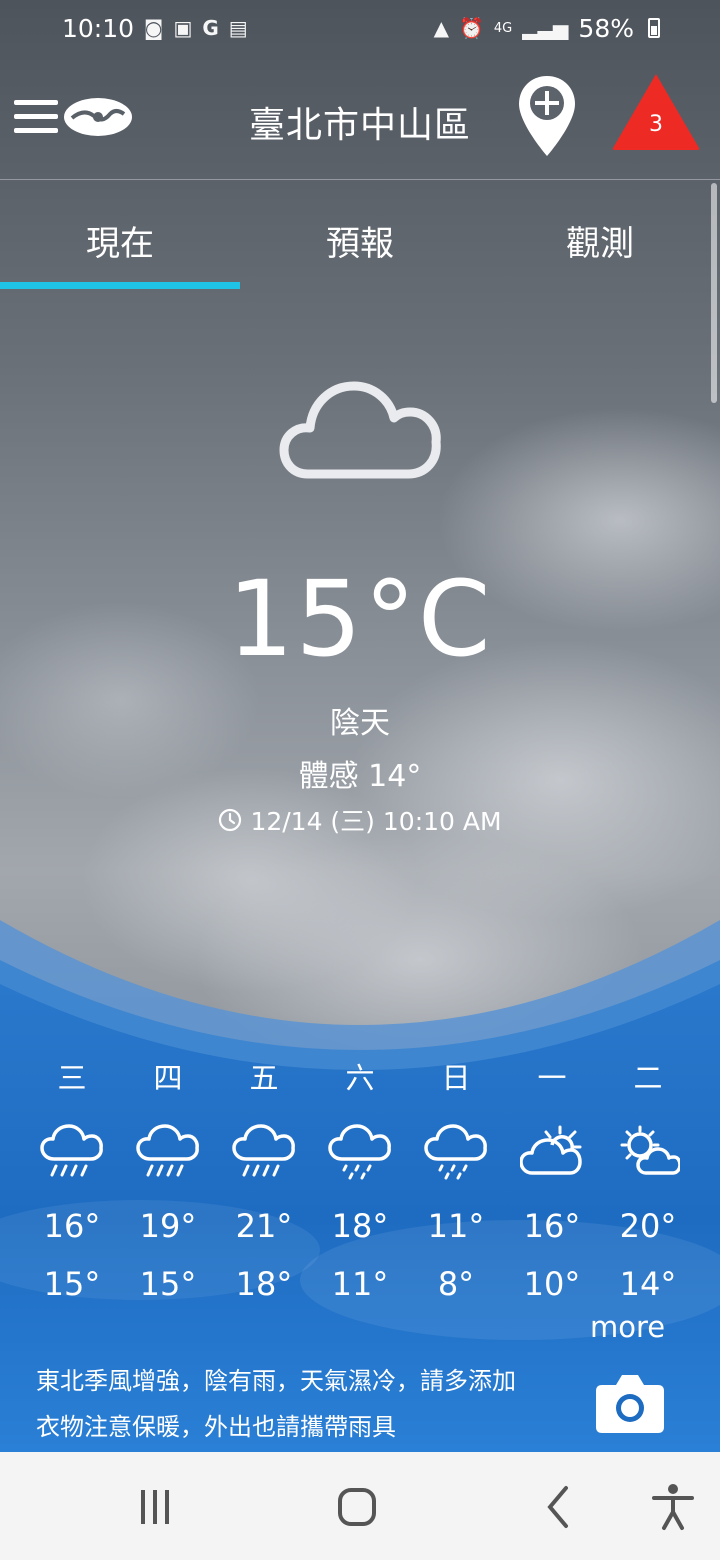 This screenshot has height=1560, width=720. Describe the element at coordinates (503, 28) in the screenshot. I see `network-type: 4G` at that location.